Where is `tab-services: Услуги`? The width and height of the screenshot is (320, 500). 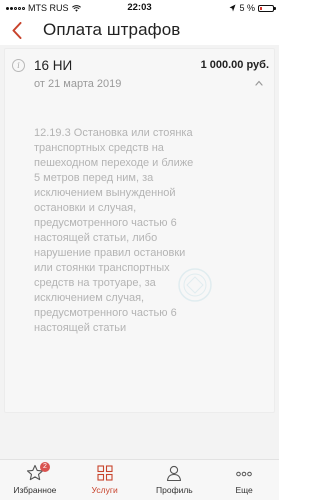
tab-services: Услуги is located at coordinates (105, 480).